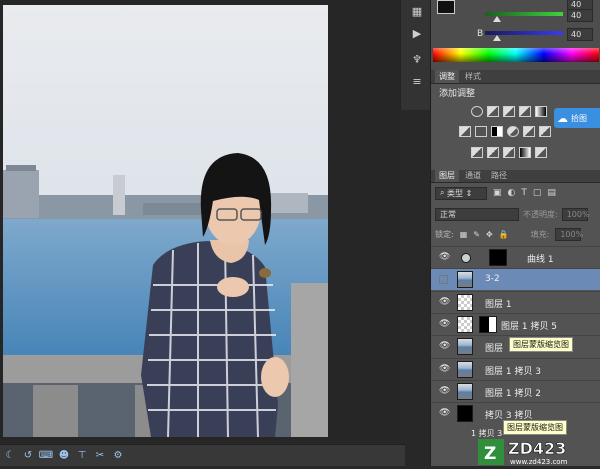 This screenshot has width=600, height=469. What do you see at coordinates (539, 462) in the screenshot?
I see `svg-text: www.zd423.com` at bounding box center [539, 462].